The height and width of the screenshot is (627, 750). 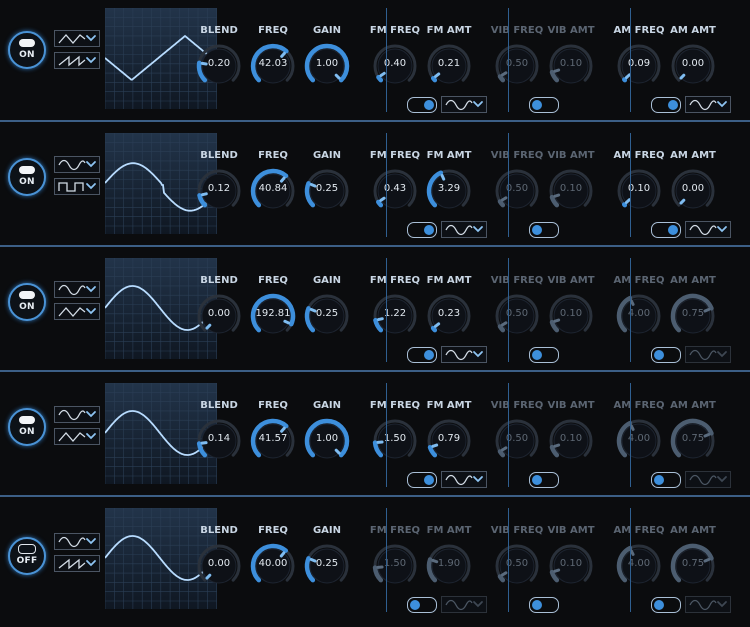 What do you see at coordinates (27, 556) in the screenshot?
I see `power-toggle-button: OFF` at bounding box center [27, 556].